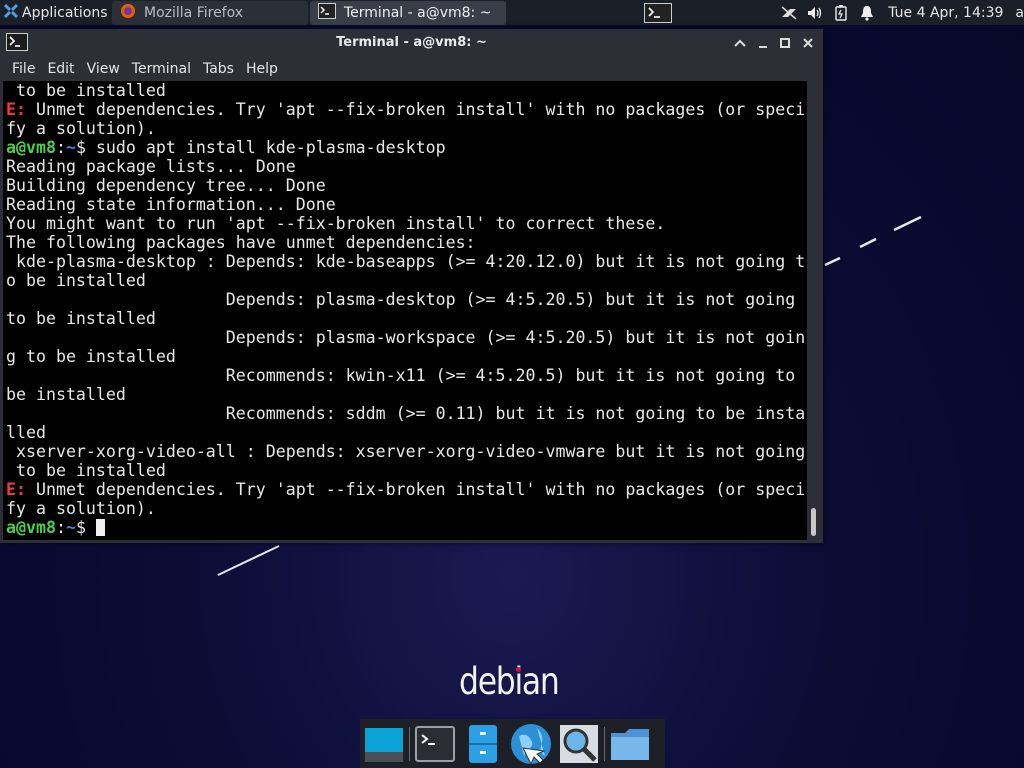  Describe the element at coordinates (218, 69) in the screenshot. I see `menu-tabs: Tabs` at that location.